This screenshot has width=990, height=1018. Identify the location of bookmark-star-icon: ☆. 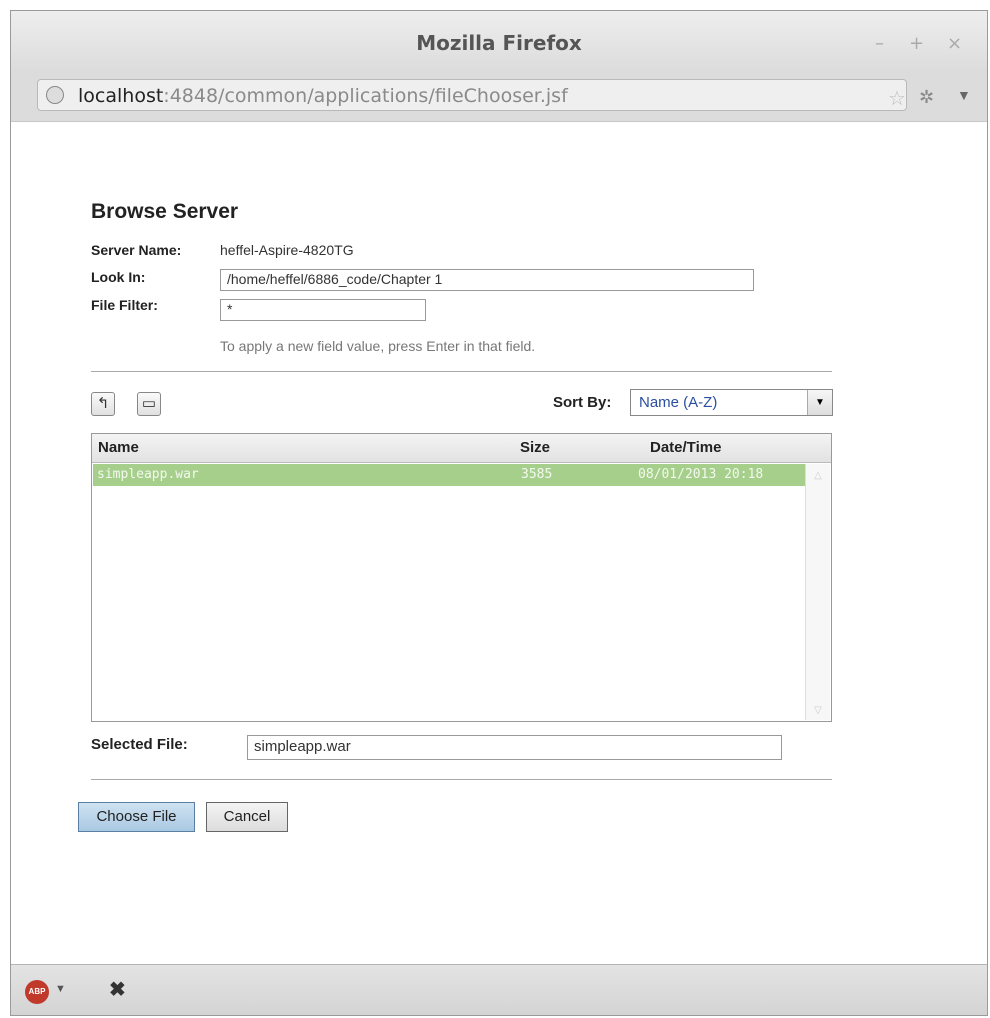
(897, 98).